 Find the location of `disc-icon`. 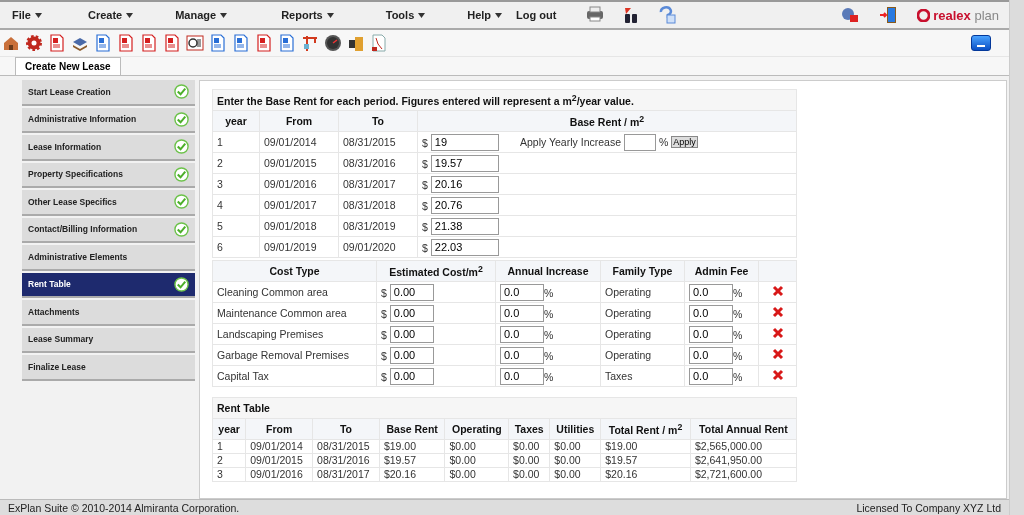

disc-icon is located at coordinates (850, 15).